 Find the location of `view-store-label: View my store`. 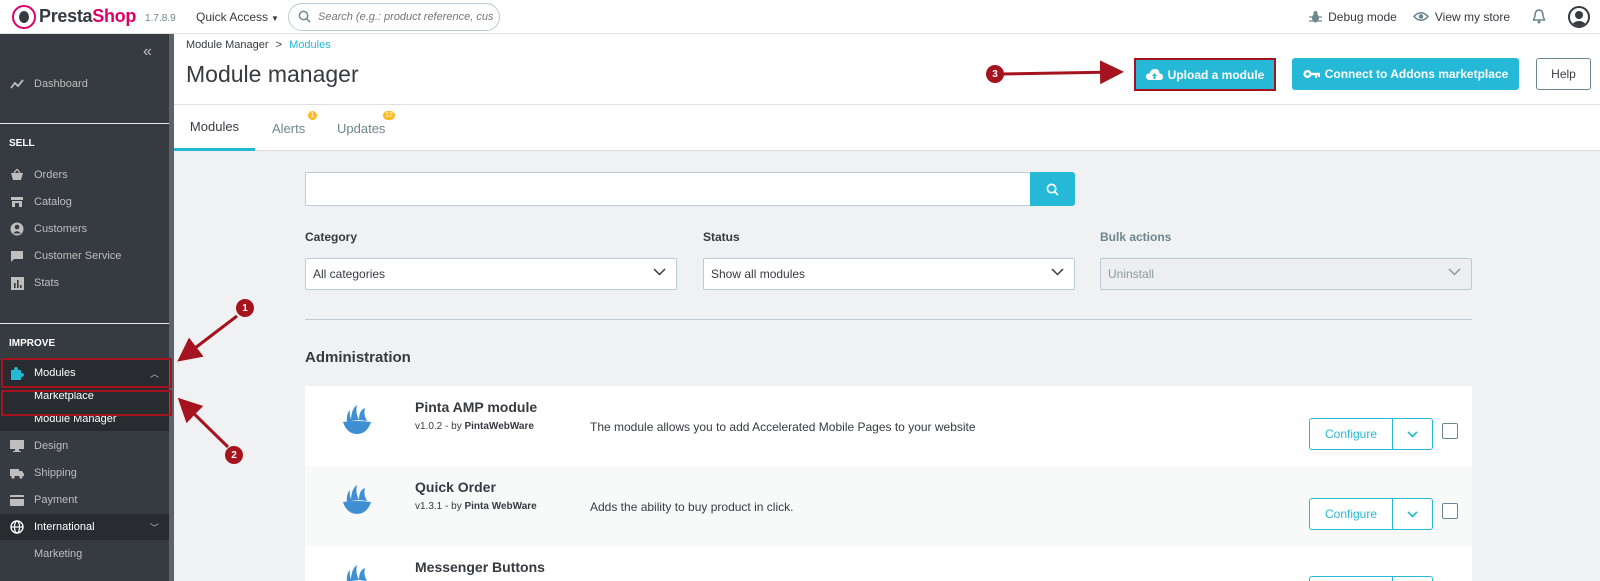

view-store-label: View my store is located at coordinates (1472, 16).